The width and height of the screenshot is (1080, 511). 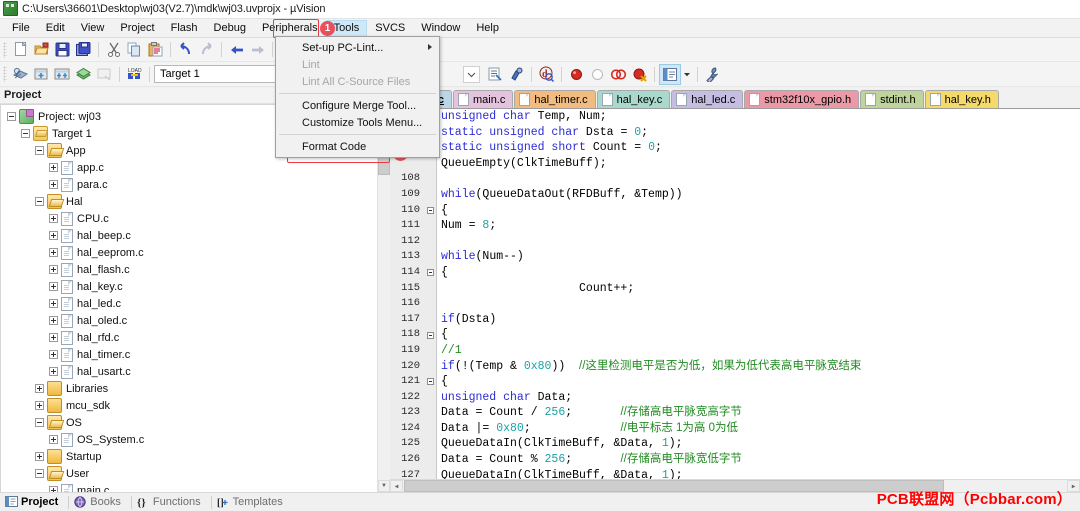 What do you see at coordinates (195, 473) in the screenshot?
I see `tree-item: User` at bounding box center [195, 473].